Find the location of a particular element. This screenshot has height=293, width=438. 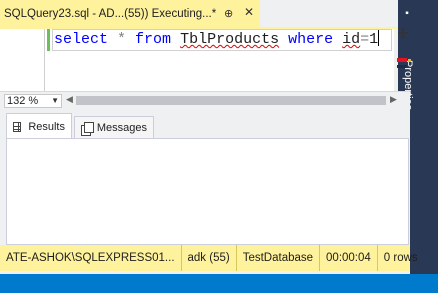

editor-gutter is located at coordinates (44, 60).